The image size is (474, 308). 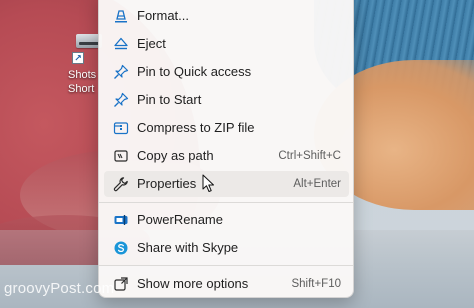 I want to click on menu-item-powerrename: PowerRename, so click(x=226, y=220).